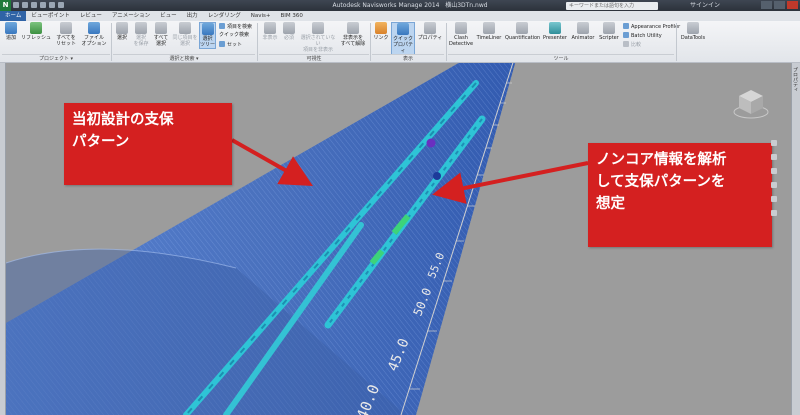 This screenshot has width=800, height=415. What do you see at coordinates (185, 28) in the screenshot?
I see `select-same-icon` at bounding box center [185, 28].